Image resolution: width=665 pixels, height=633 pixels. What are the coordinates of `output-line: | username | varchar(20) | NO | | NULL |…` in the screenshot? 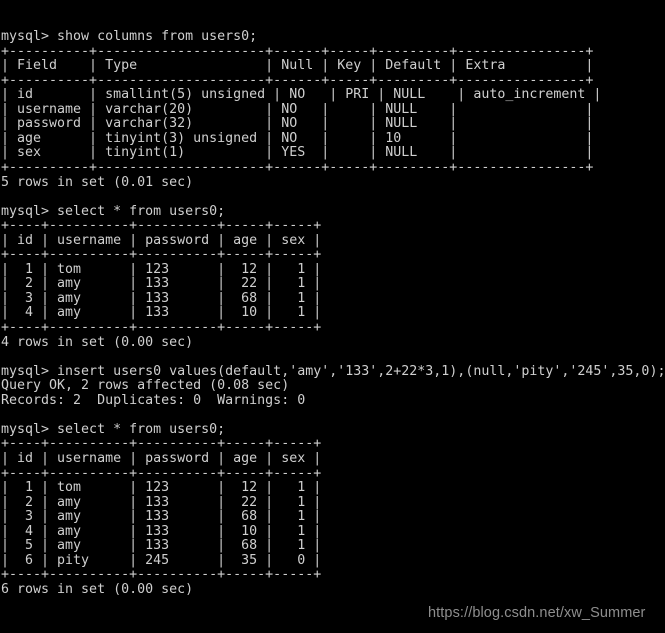 It's located at (297, 109).